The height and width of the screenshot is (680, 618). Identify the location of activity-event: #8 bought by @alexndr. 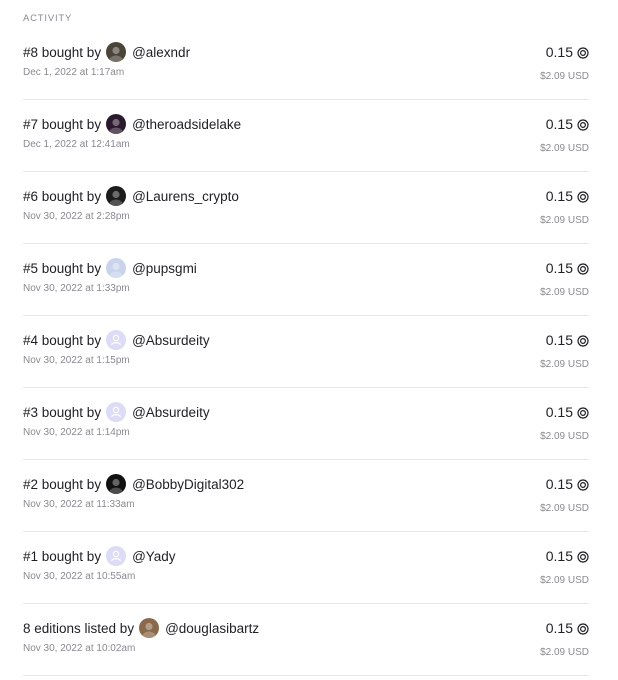
(106, 52).